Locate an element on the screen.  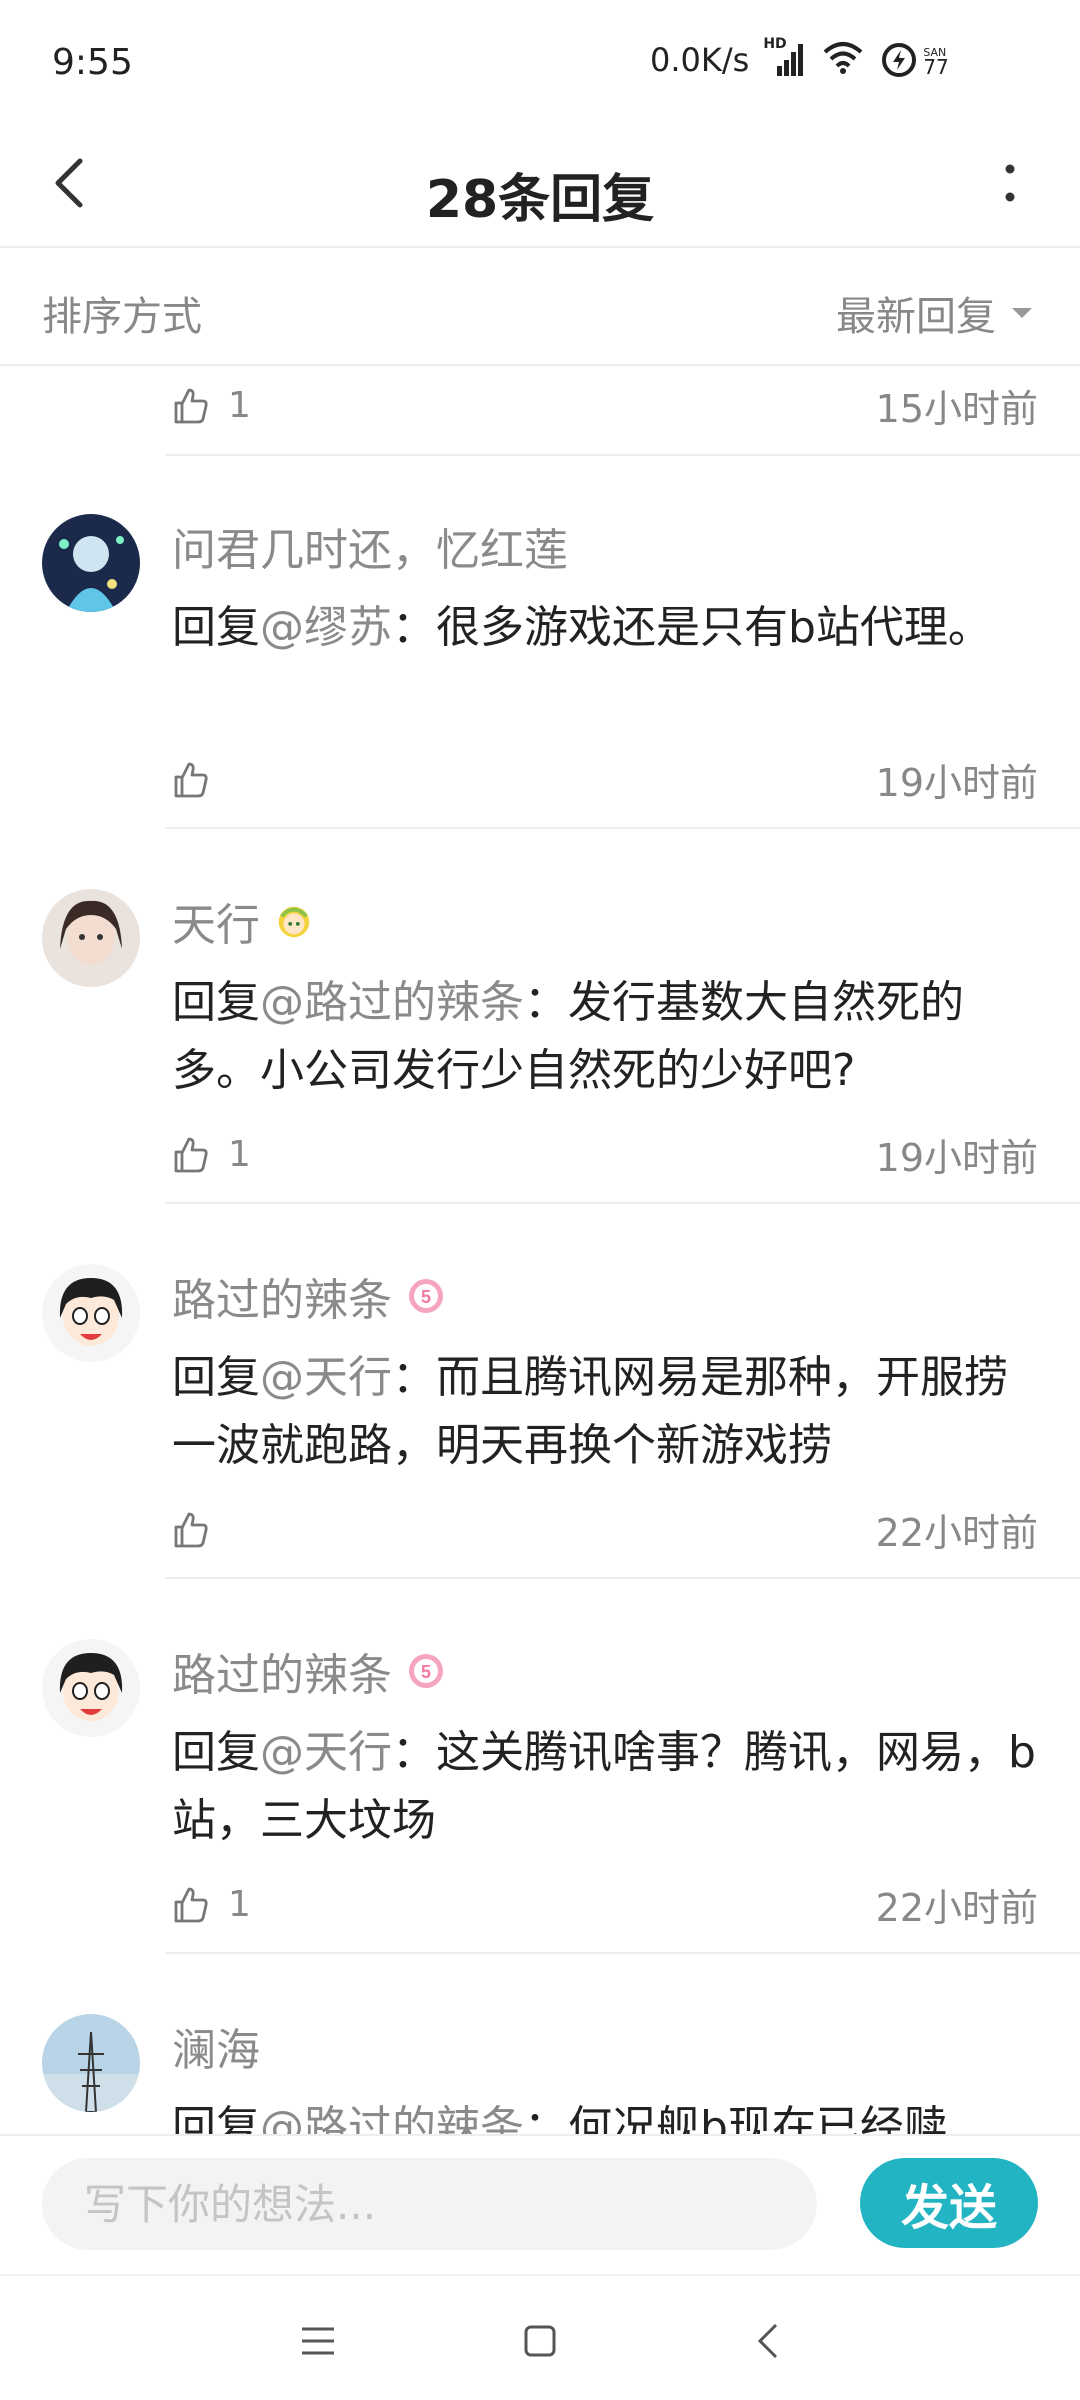
comment-time: 15小时前 is located at coordinates (956, 409).